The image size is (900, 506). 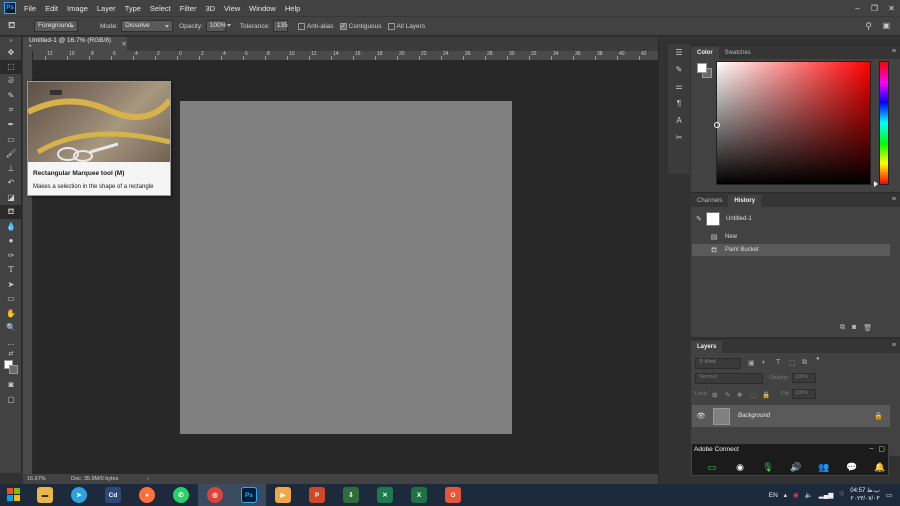 I want to click on rectangle-tool-icon: ▭, so click(x=11, y=299).